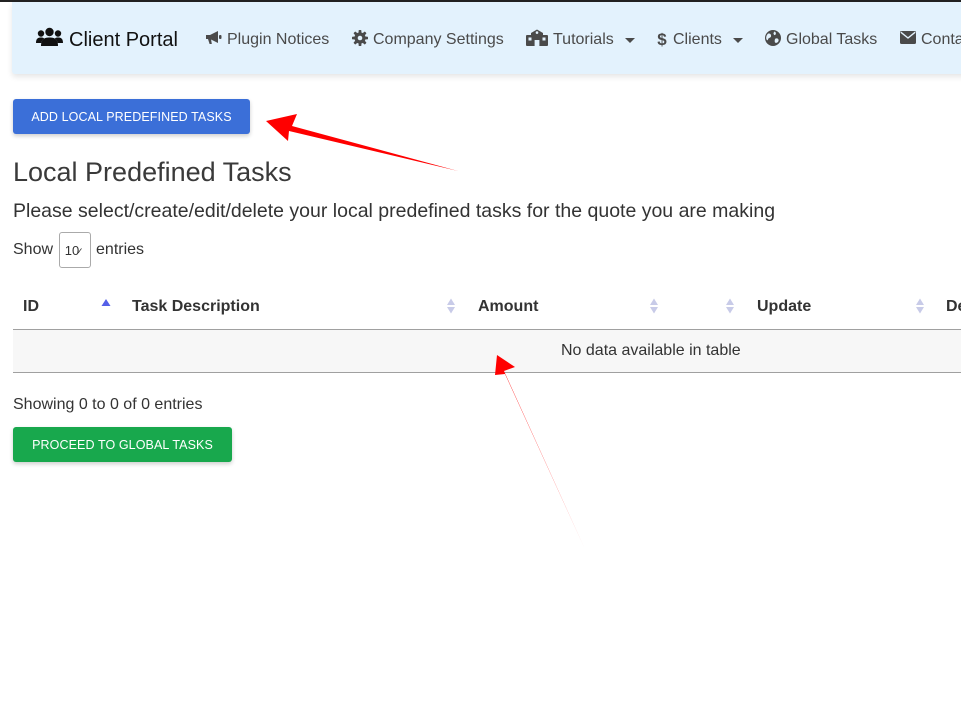  I want to click on length-menu-prefix: Show, so click(33, 249).